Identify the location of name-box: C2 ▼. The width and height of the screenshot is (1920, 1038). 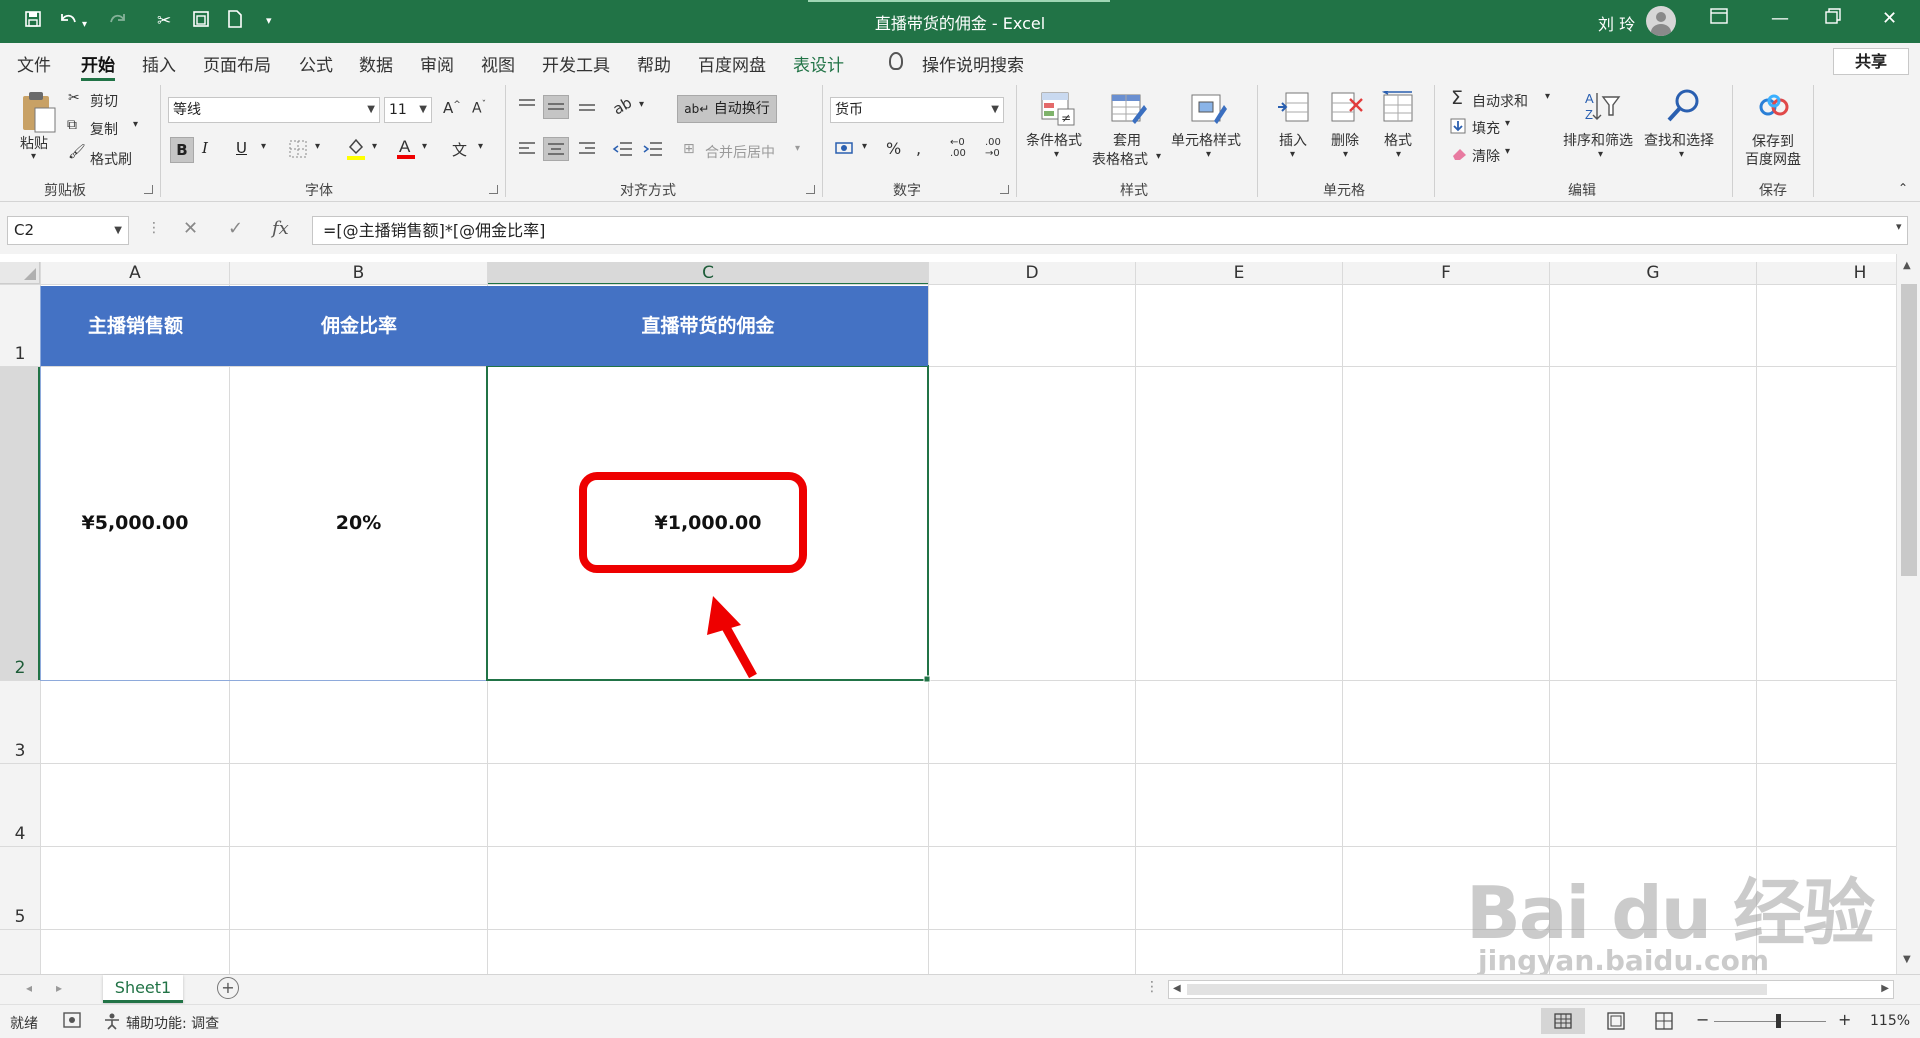
(68, 230).